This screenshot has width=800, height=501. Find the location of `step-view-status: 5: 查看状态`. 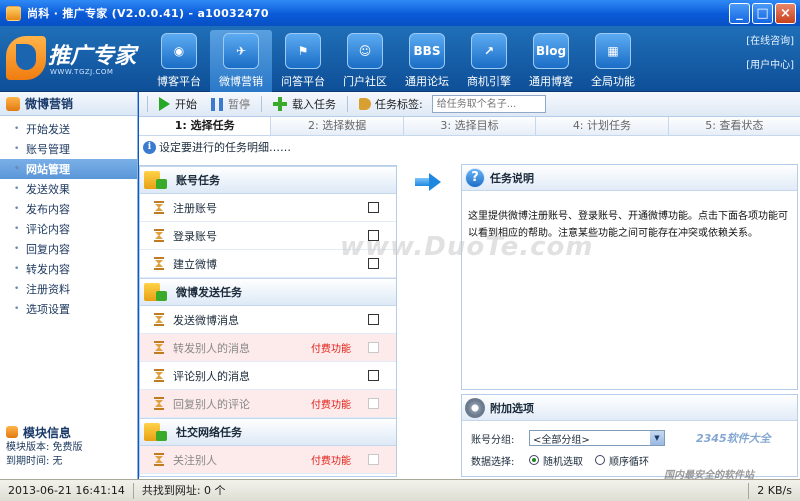

step-view-status: 5: 查看状态 is located at coordinates (734, 126).